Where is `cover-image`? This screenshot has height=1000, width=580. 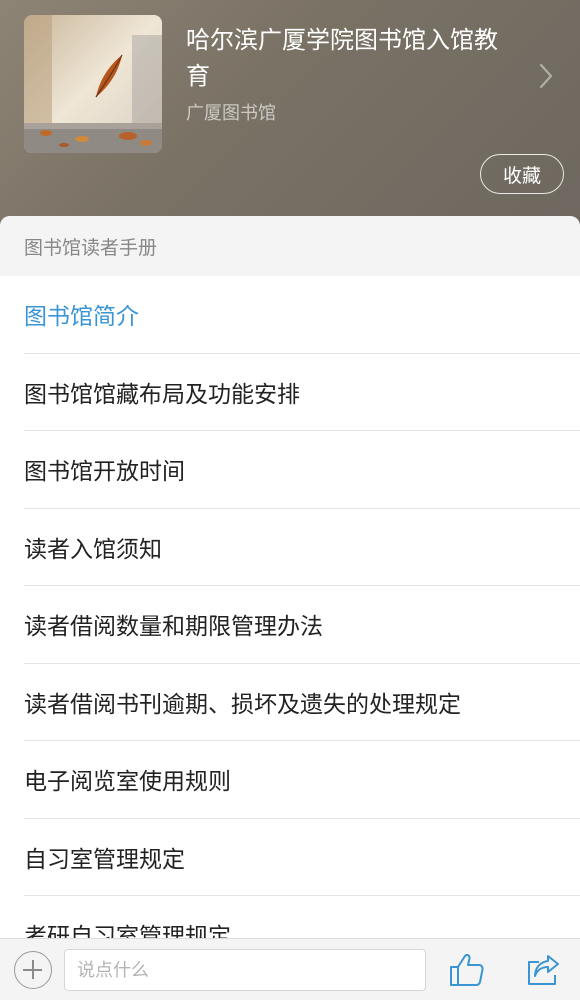
cover-image is located at coordinates (93, 84).